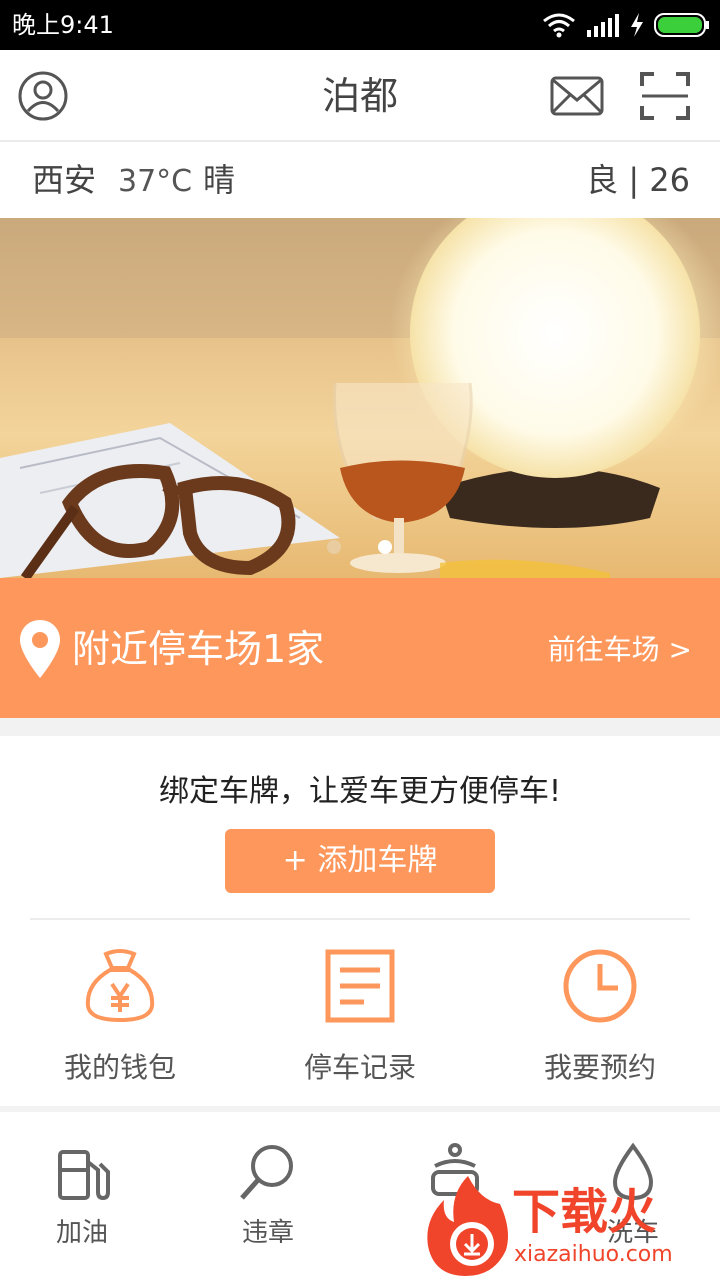 This screenshot has width=720, height=1280. What do you see at coordinates (360, 180) in the screenshot?
I see `weather-bar: 西安 37°C 晴 良 | 26` at bounding box center [360, 180].